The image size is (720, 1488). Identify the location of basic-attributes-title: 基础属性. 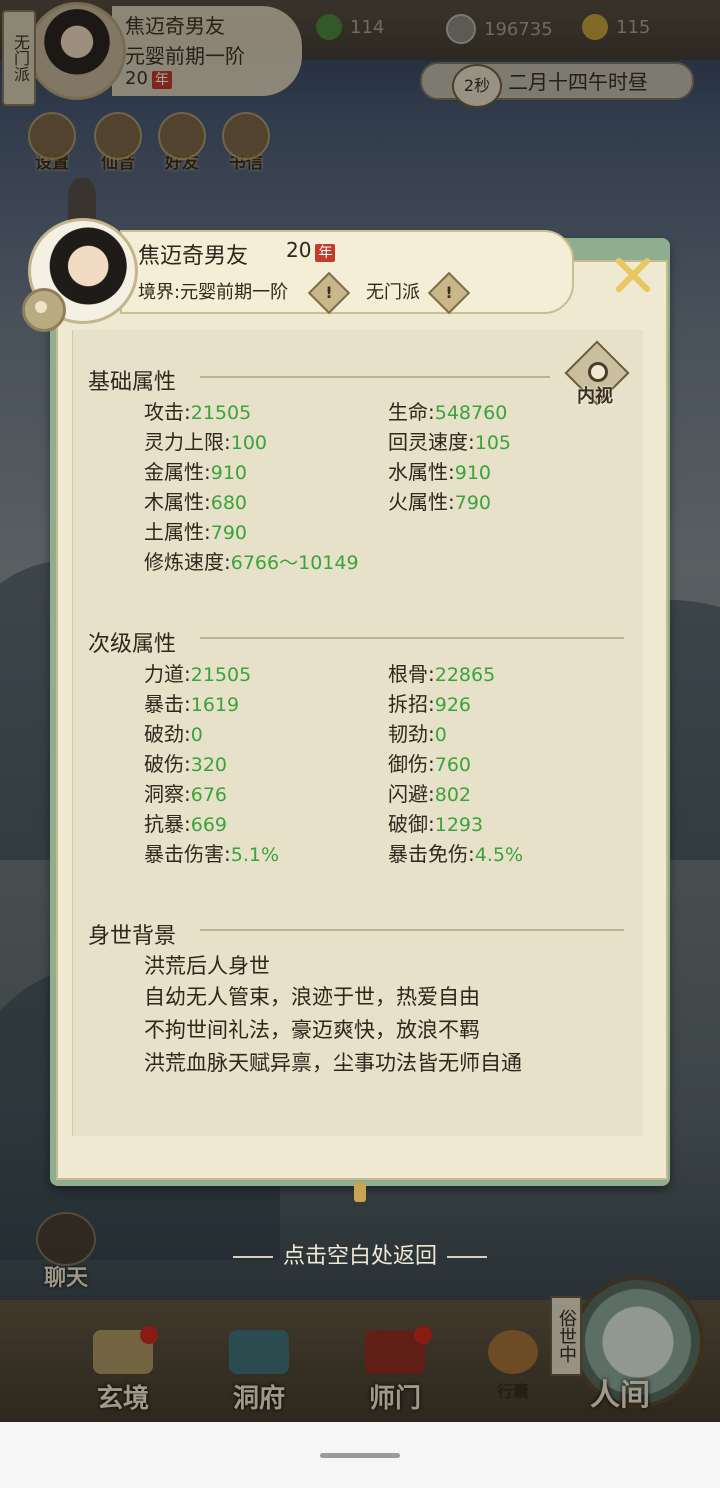
(132, 382).